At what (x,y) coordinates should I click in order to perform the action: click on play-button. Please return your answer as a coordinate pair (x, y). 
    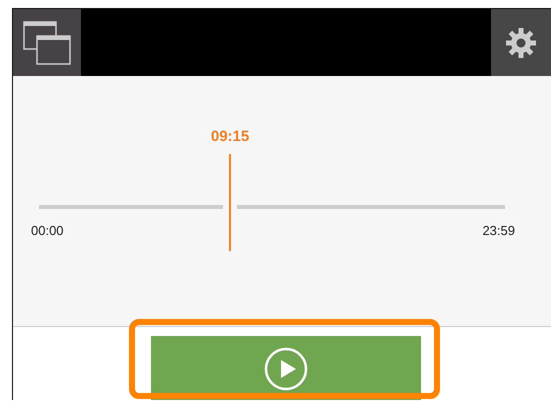
    Looking at the image, I should click on (286, 368).